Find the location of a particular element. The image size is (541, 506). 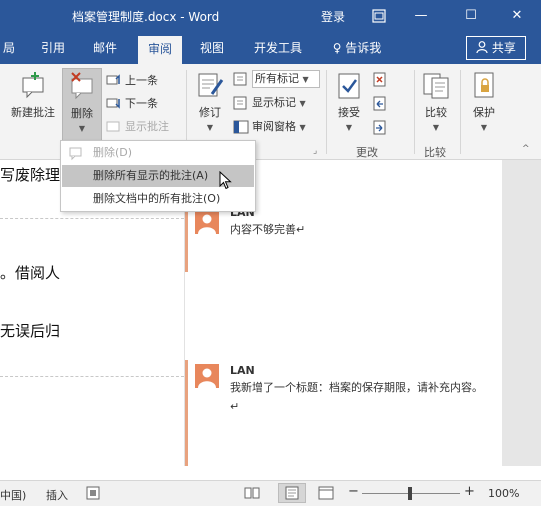

next-change-icon is located at coordinates (380, 129).